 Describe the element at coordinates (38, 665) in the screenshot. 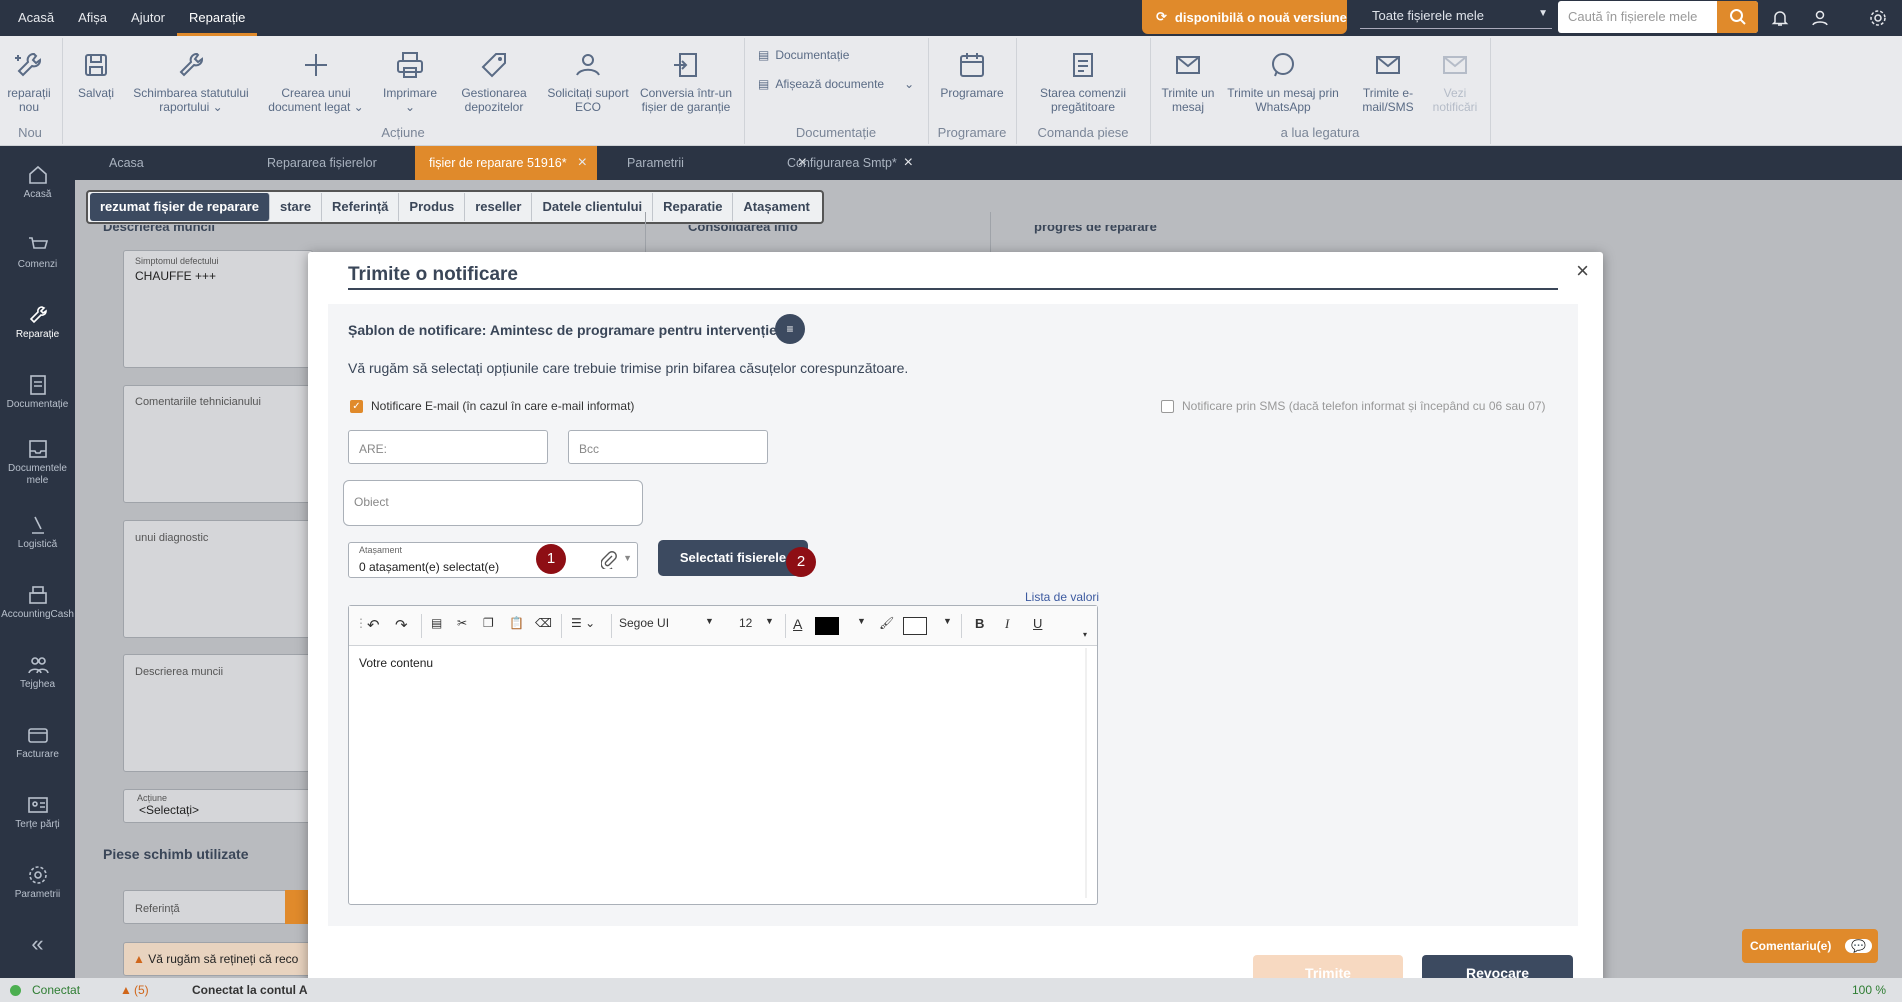

I see `people-icon` at that location.